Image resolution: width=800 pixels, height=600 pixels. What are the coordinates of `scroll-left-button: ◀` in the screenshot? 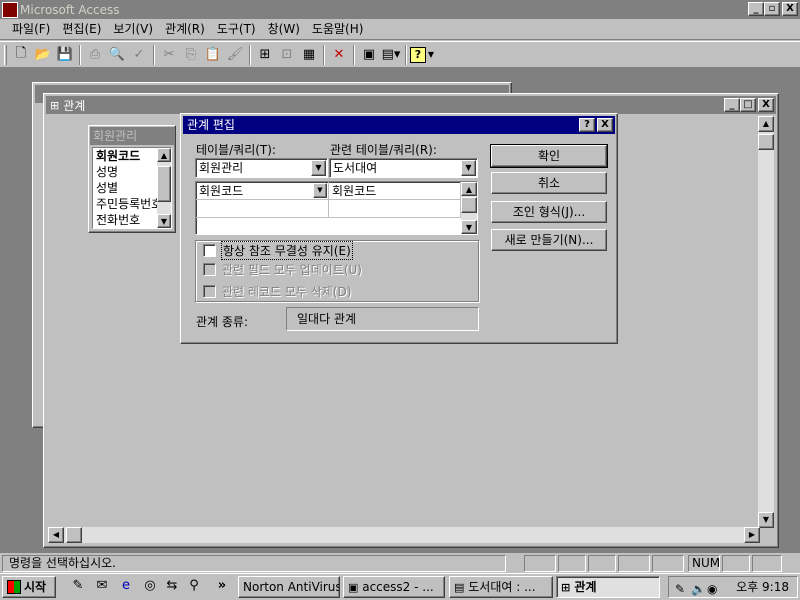 It's located at (56, 535).